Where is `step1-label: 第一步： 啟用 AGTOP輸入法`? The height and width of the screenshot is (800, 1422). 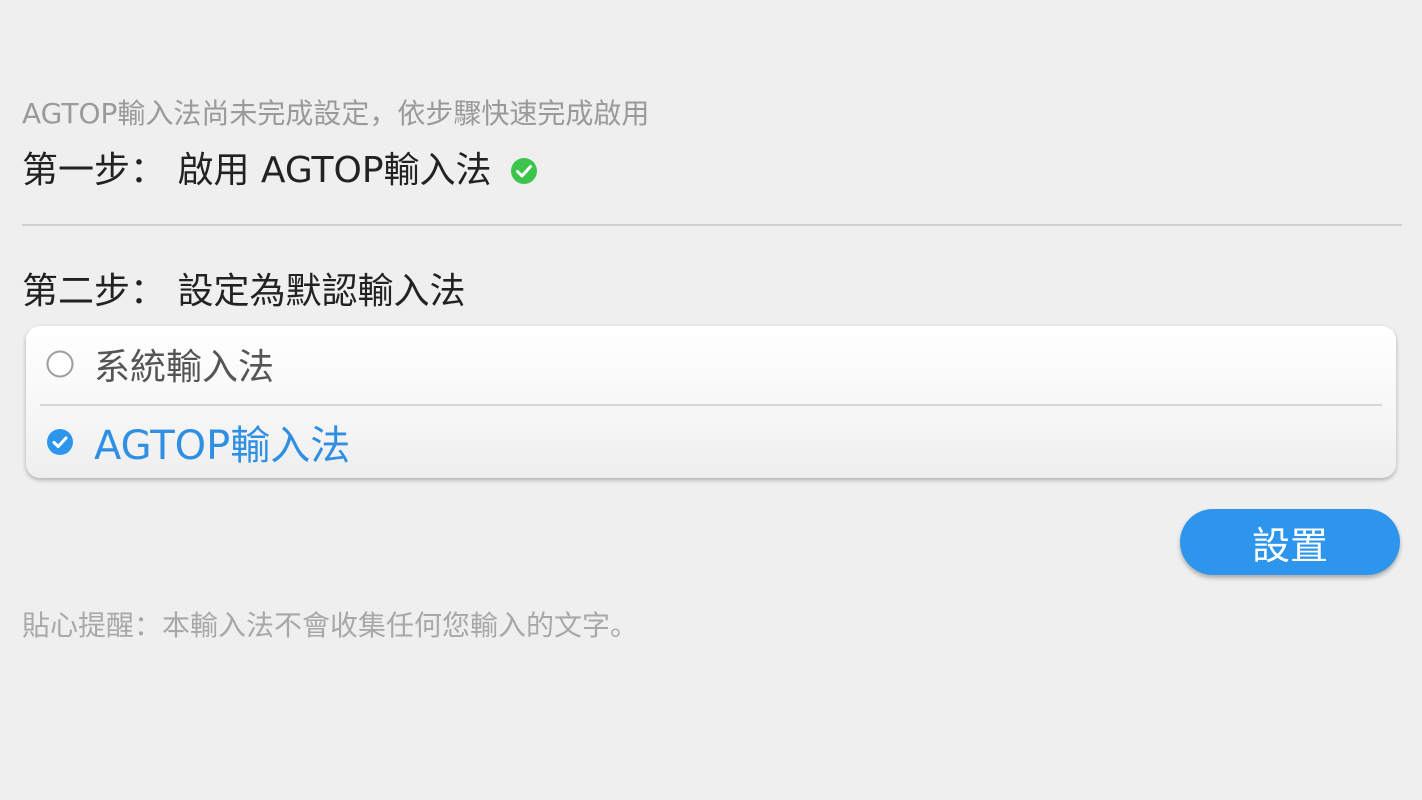 step1-label: 第一步： 啟用 AGTOP輸入法 is located at coordinates (257, 170).